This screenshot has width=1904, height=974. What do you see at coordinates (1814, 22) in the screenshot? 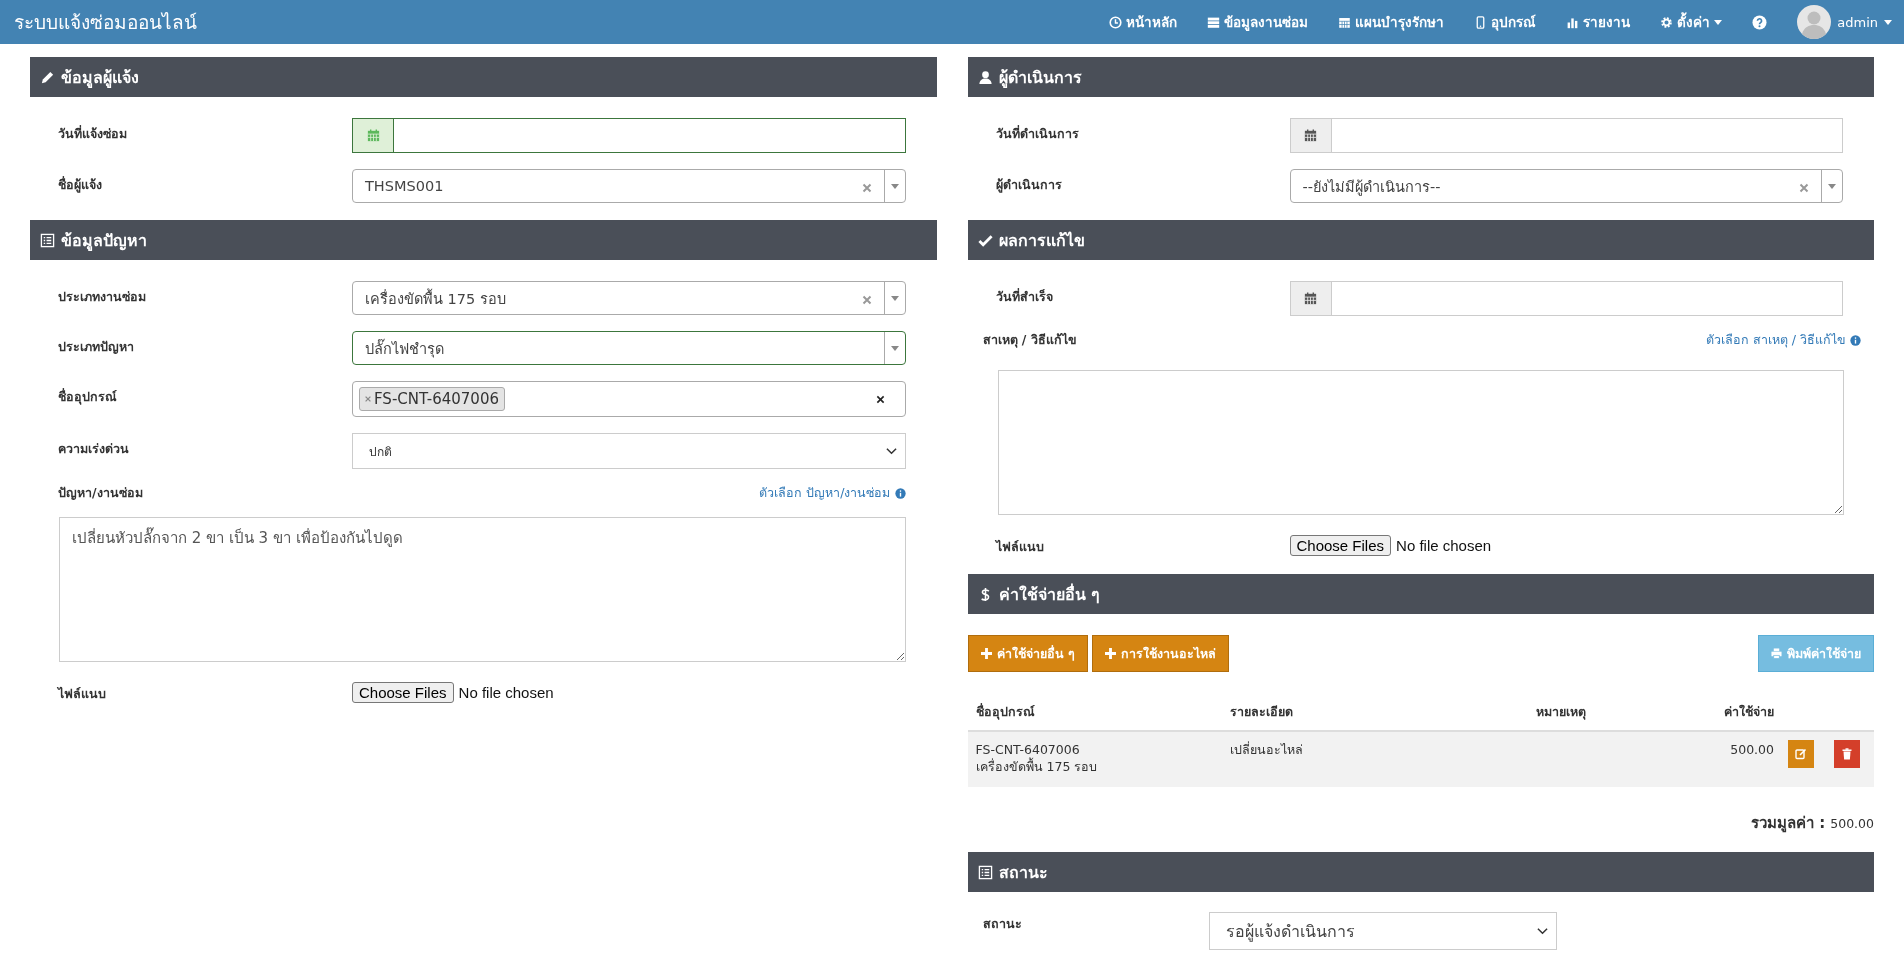
I see `avatar-icon` at bounding box center [1814, 22].